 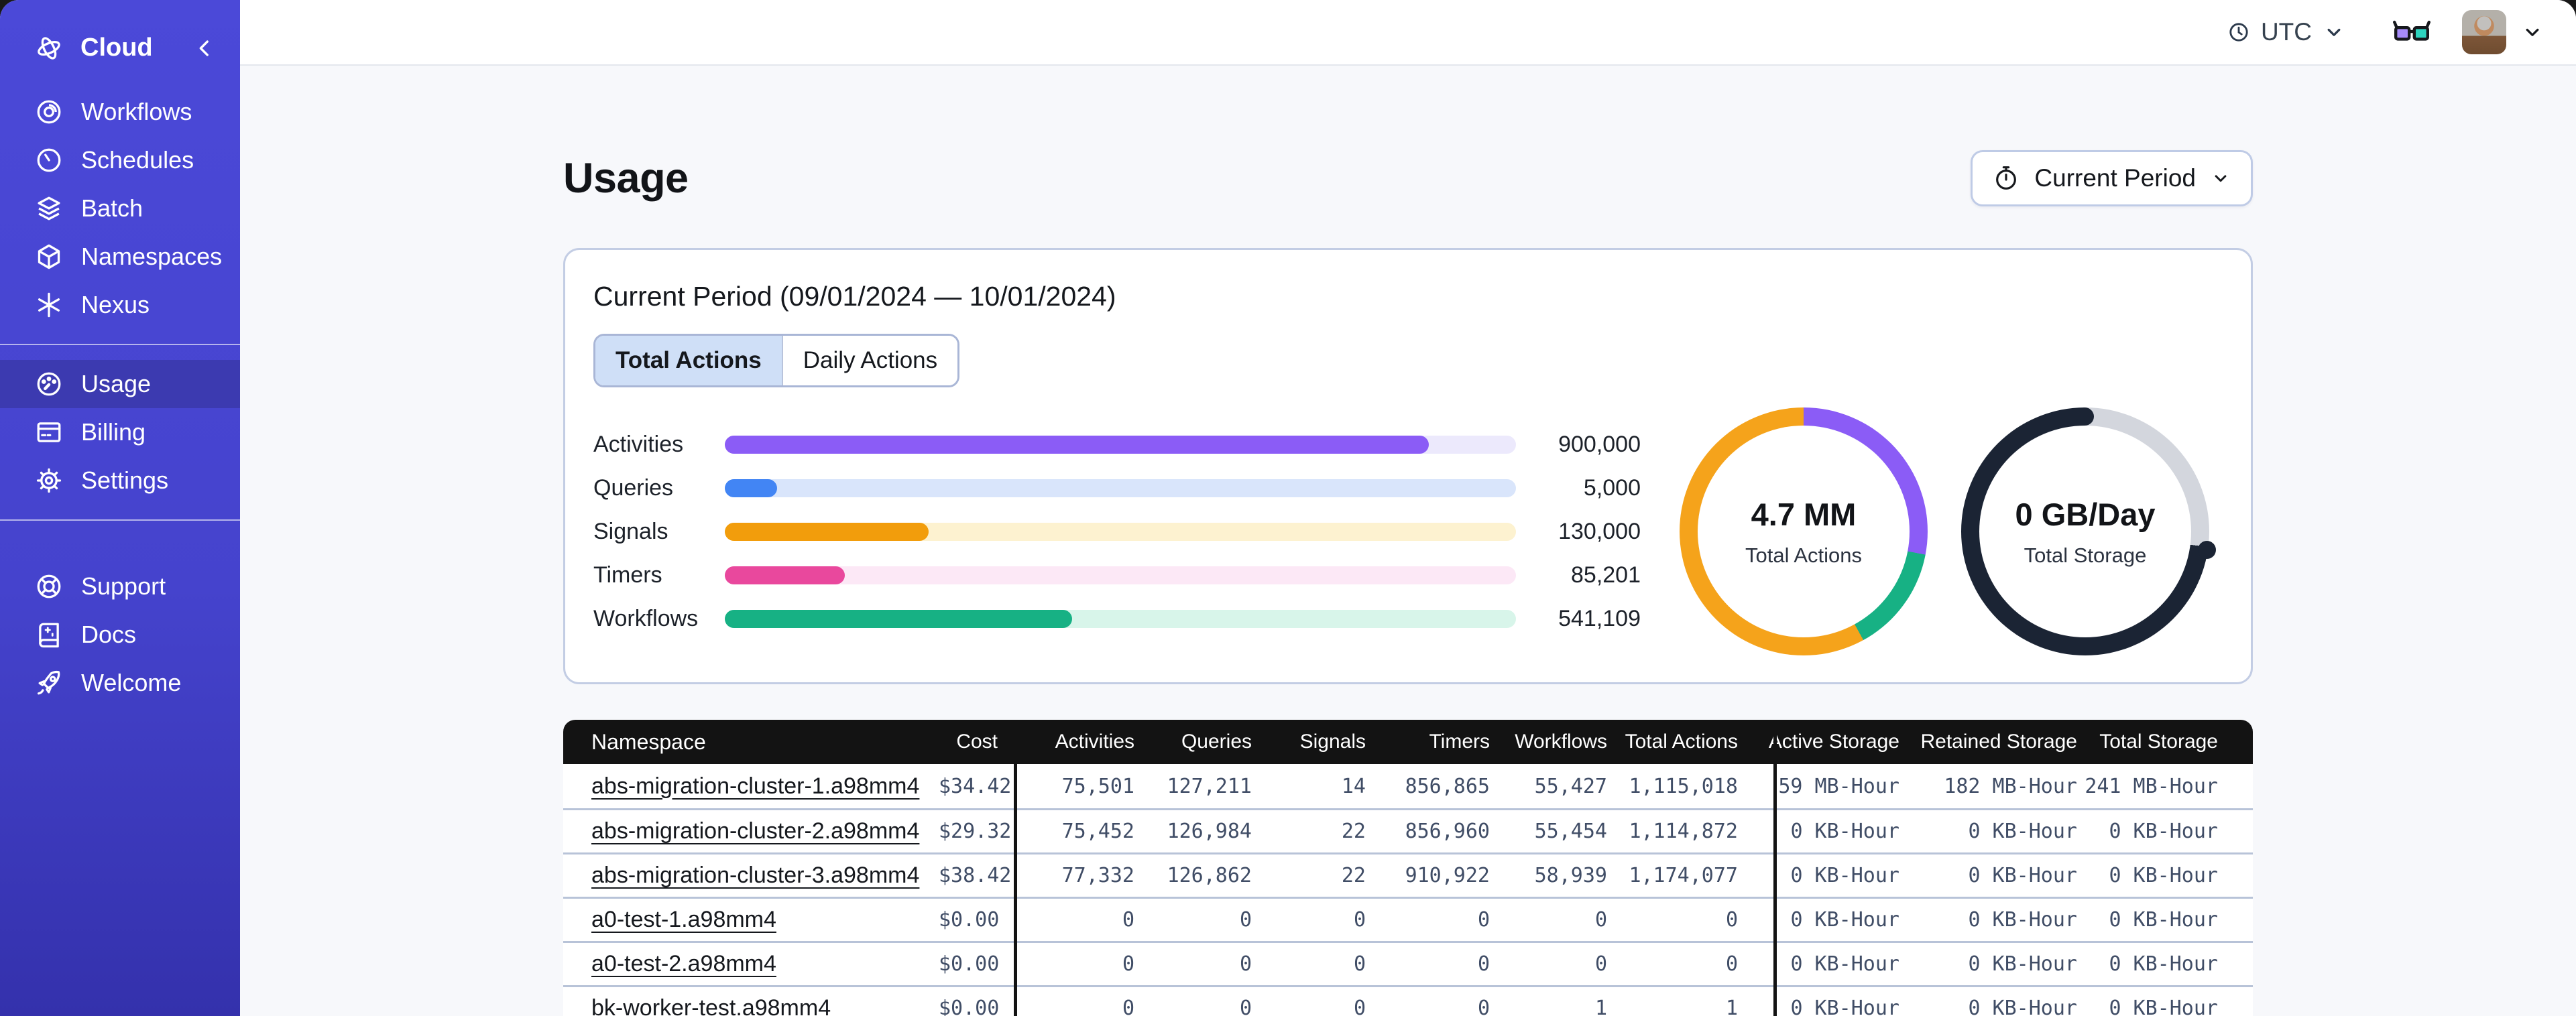 What do you see at coordinates (2151, 786) in the screenshot?
I see `total-storage-cell: 241 MB-Hour` at bounding box center [2151, 786].